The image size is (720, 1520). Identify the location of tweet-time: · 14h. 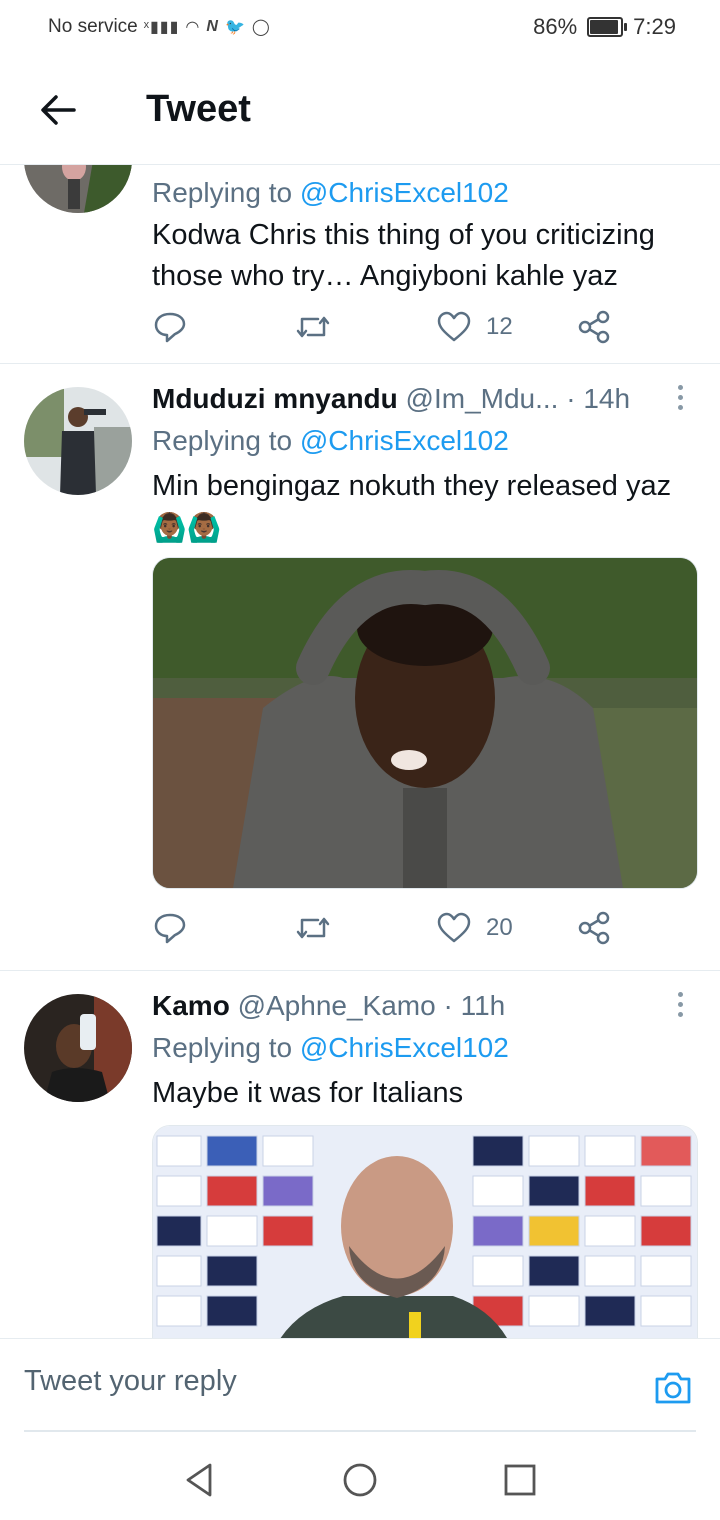
(598, 398).